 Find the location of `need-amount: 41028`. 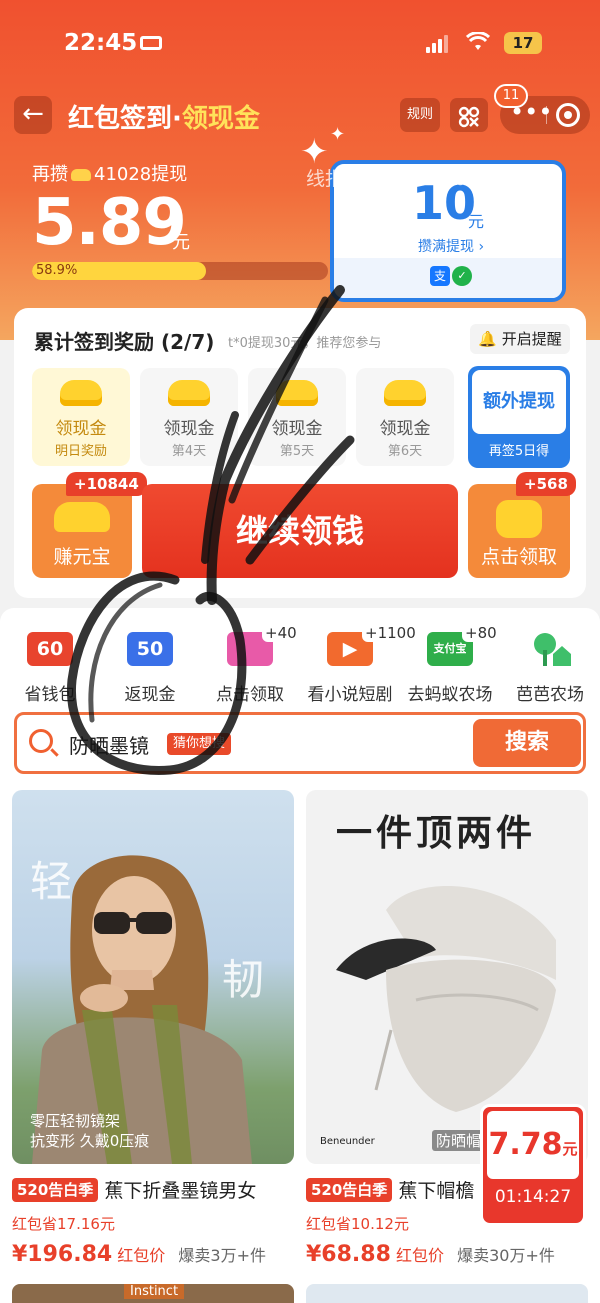

need-amount: 41028 is located at coordinates (123, 174).